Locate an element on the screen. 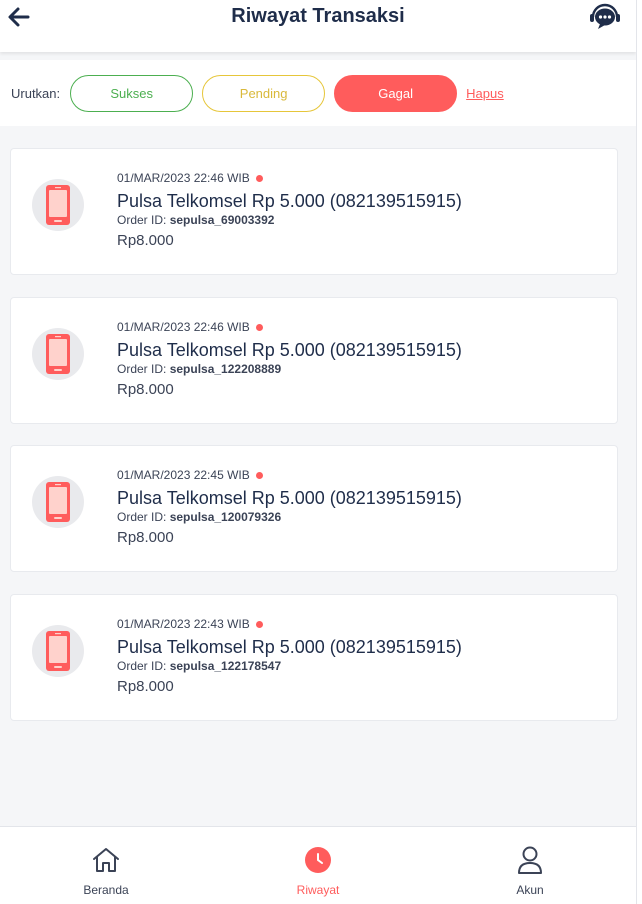 The height and width of the screenshot is (904, 642). order-id-value: sepulsa_122178547 is located at coordinates (225, 666).